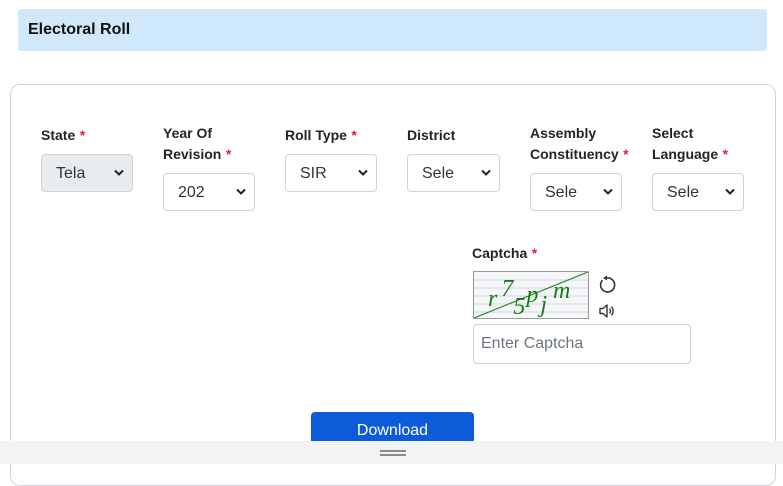 The width and height of the screenshot is (783, 486). I want to click on resize-handle-bar, so click(391, 452).